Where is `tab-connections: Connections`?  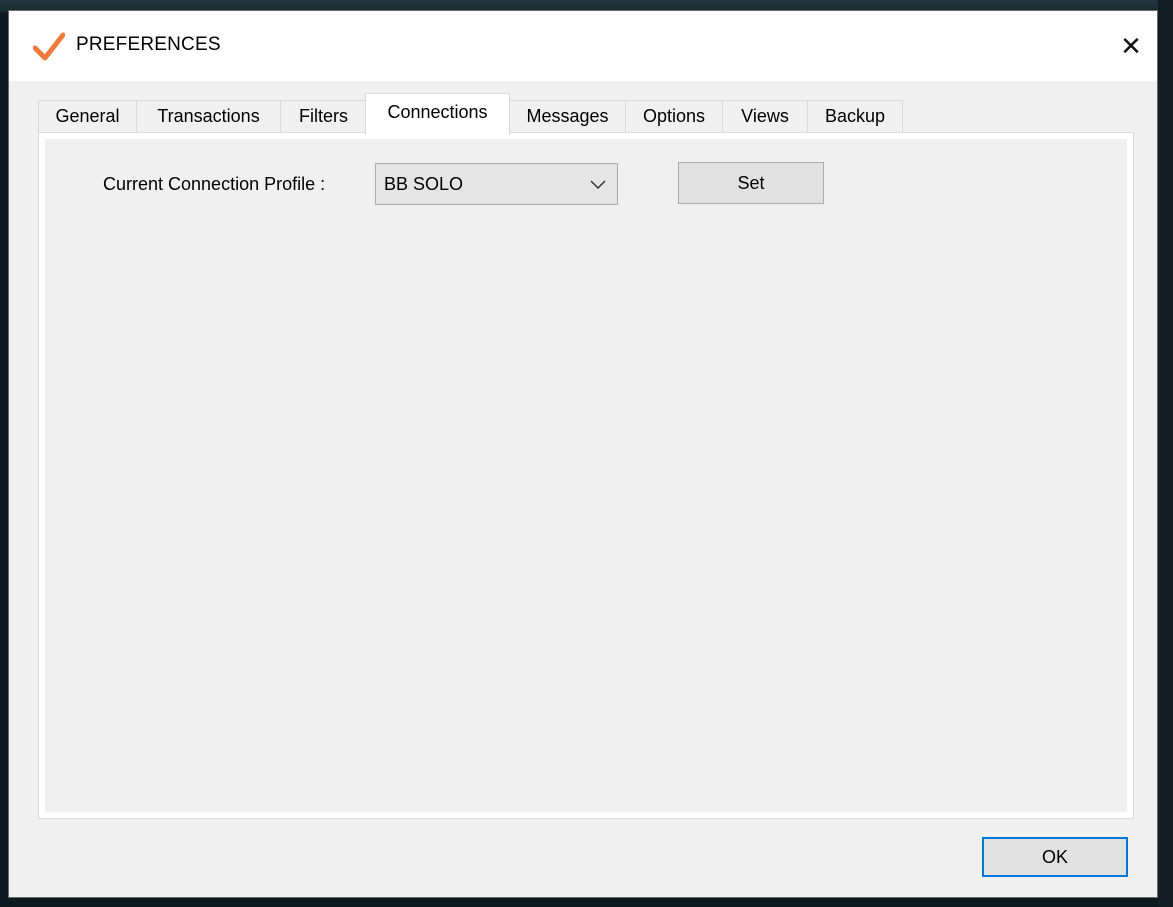
tab-connections: Connections is located at coordinates (437, 114).